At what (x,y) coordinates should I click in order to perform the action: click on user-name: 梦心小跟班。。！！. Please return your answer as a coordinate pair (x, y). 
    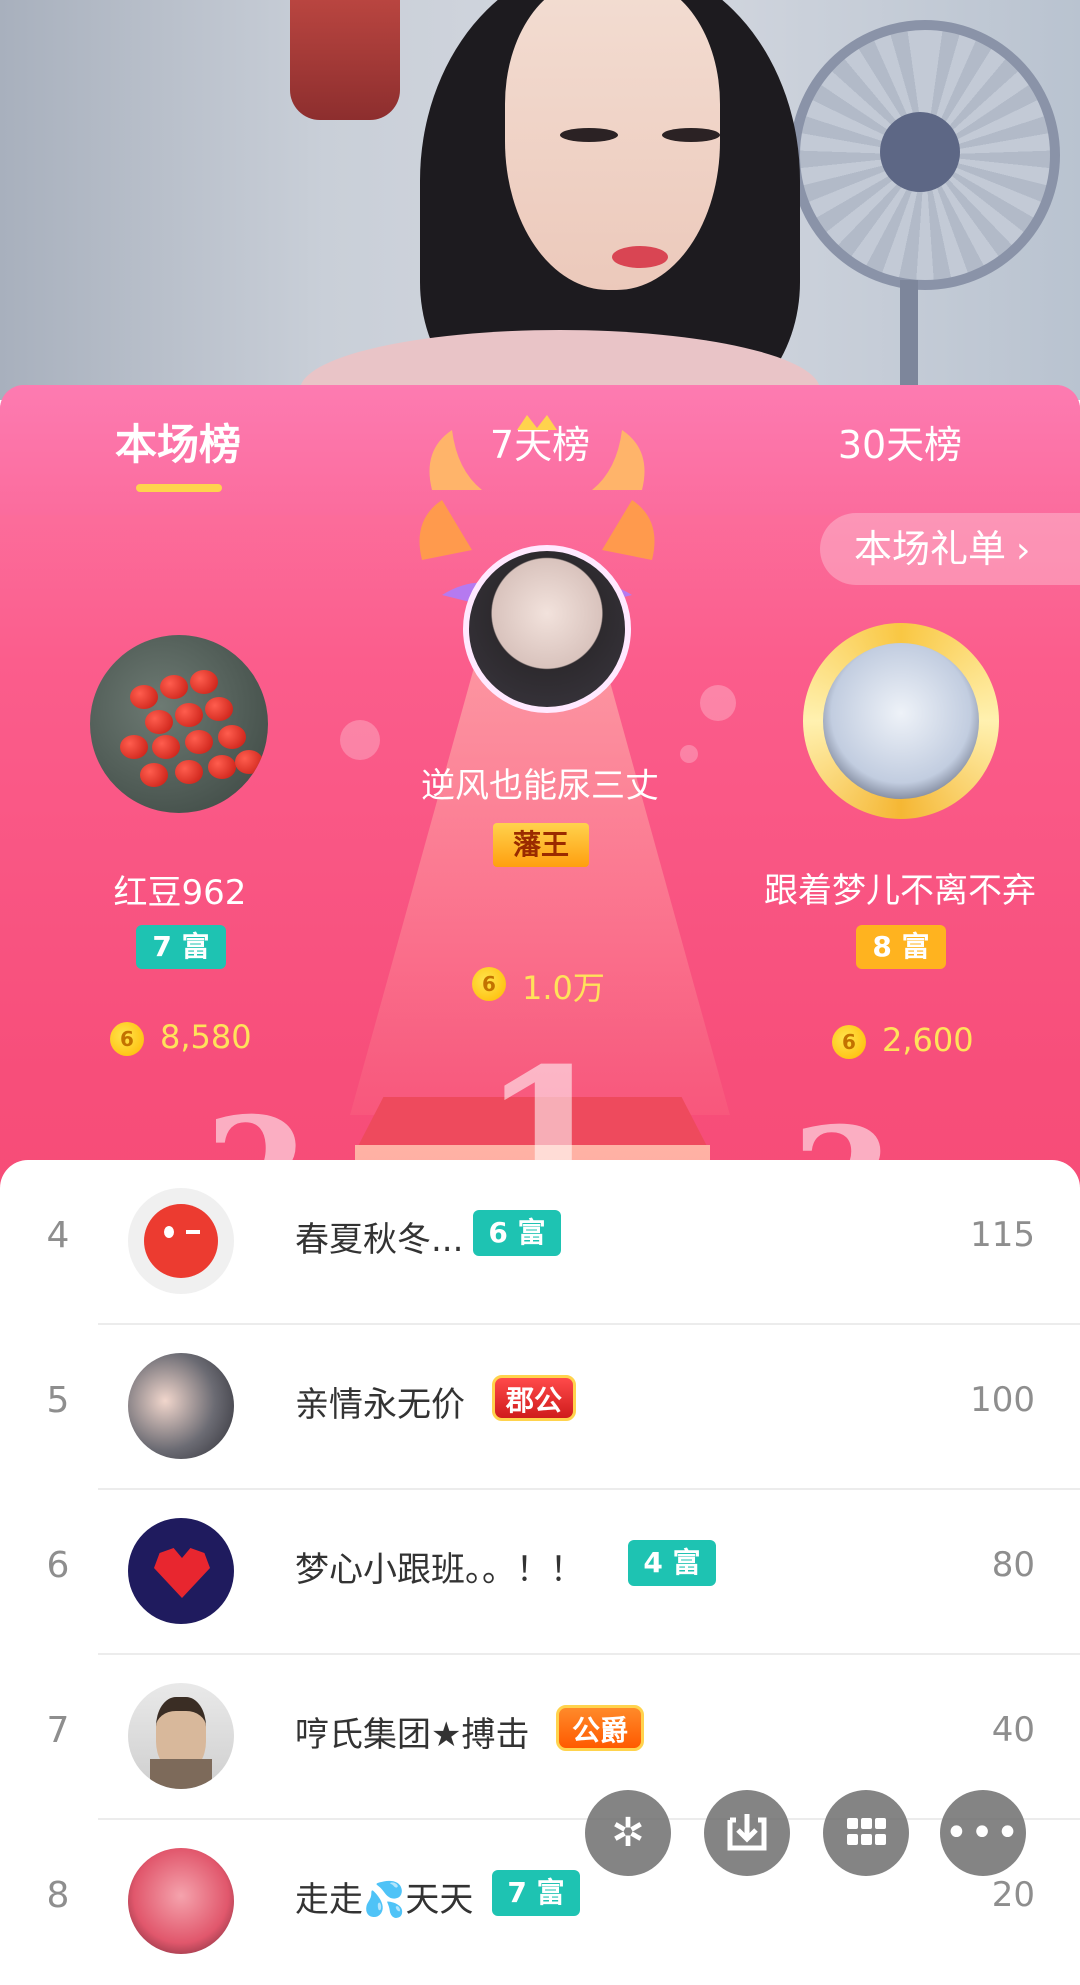
    Looking at the image, I should click on (439, 1570).